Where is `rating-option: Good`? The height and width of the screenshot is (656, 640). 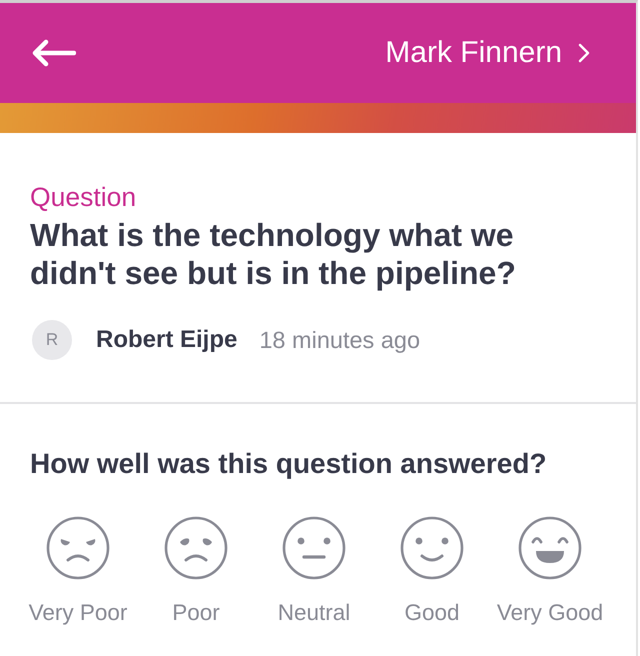
rating-option: Good is located at coordinates (432, 571).